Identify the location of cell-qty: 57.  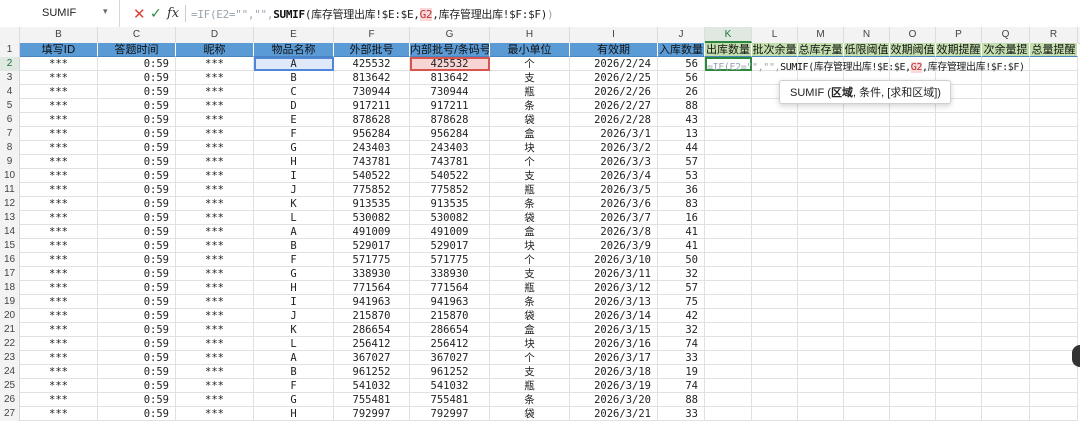
(681, 162).